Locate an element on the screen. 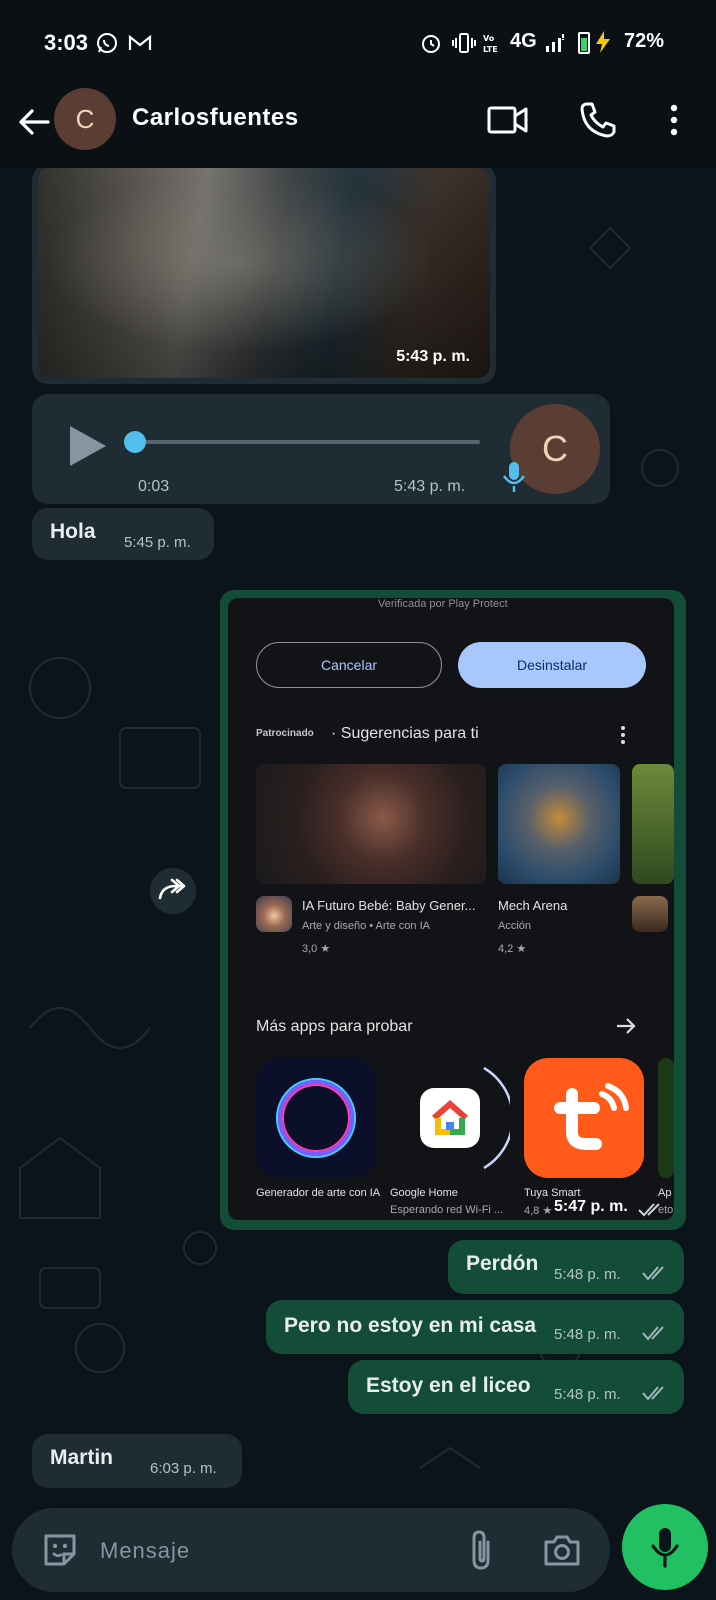 This screenshot has height=1600, width=716. gmail-icon is located at coordinates (140, 42).